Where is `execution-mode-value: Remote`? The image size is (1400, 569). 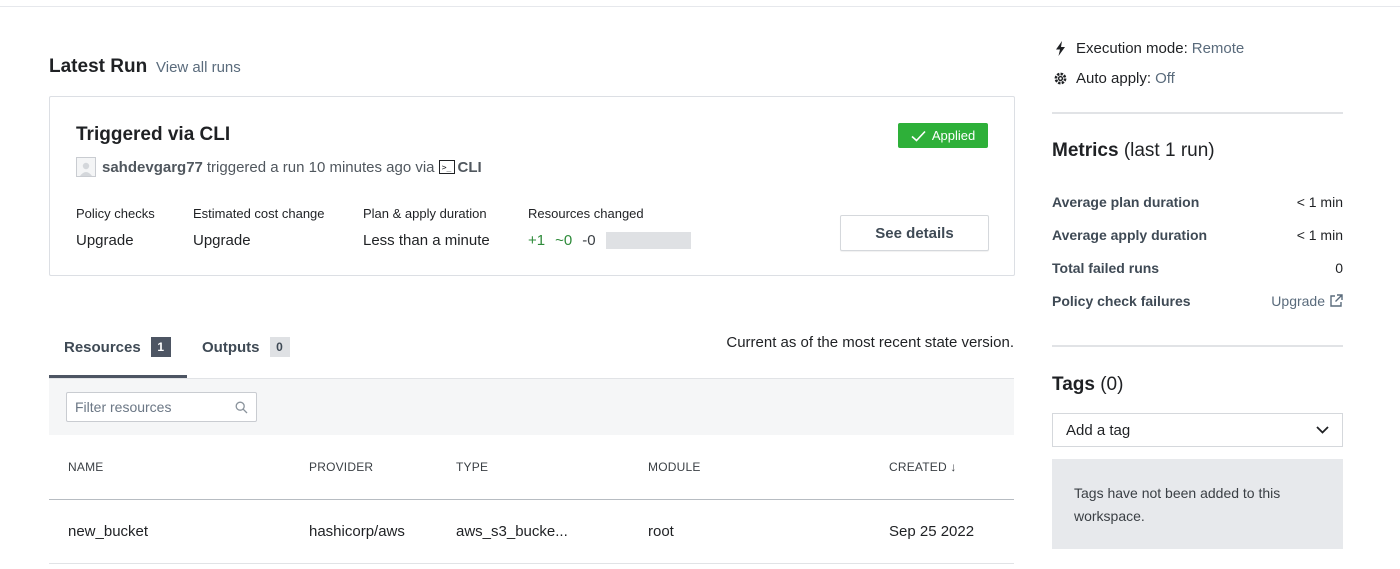 execution-mode-value: Remote is located at coordinates (1218, 48).